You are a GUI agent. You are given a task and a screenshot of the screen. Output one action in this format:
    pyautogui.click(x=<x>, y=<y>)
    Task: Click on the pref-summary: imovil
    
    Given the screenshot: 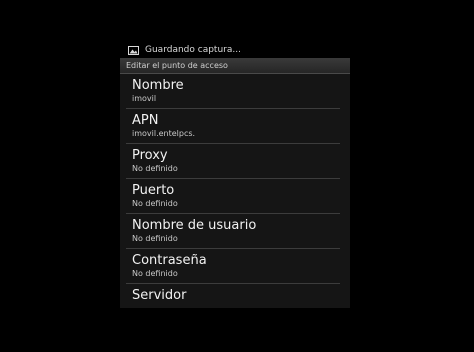 What is the action you would take?
    pyautogui.click(x=144, y=98)
    